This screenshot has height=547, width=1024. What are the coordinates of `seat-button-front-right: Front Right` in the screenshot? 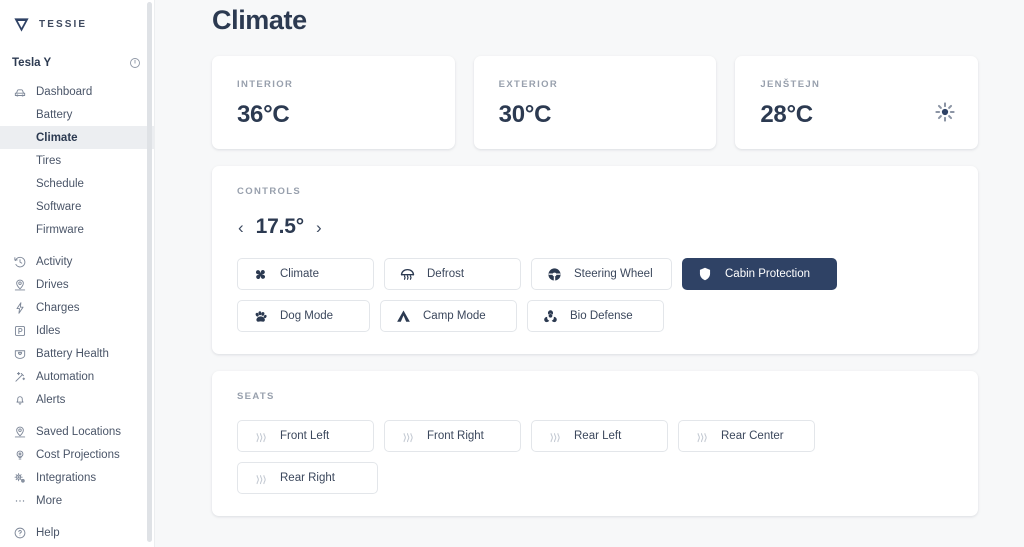 It's located at (452, 436).